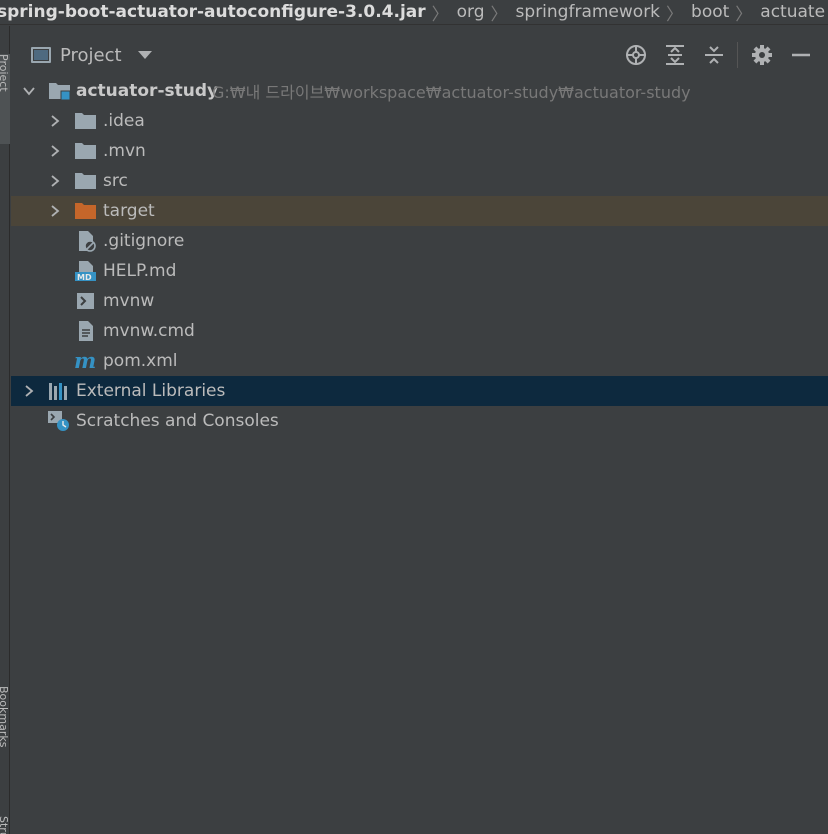 The height and width of the screenshot is (834, 828). I want to click on svg-text: m, so click(85, 361).